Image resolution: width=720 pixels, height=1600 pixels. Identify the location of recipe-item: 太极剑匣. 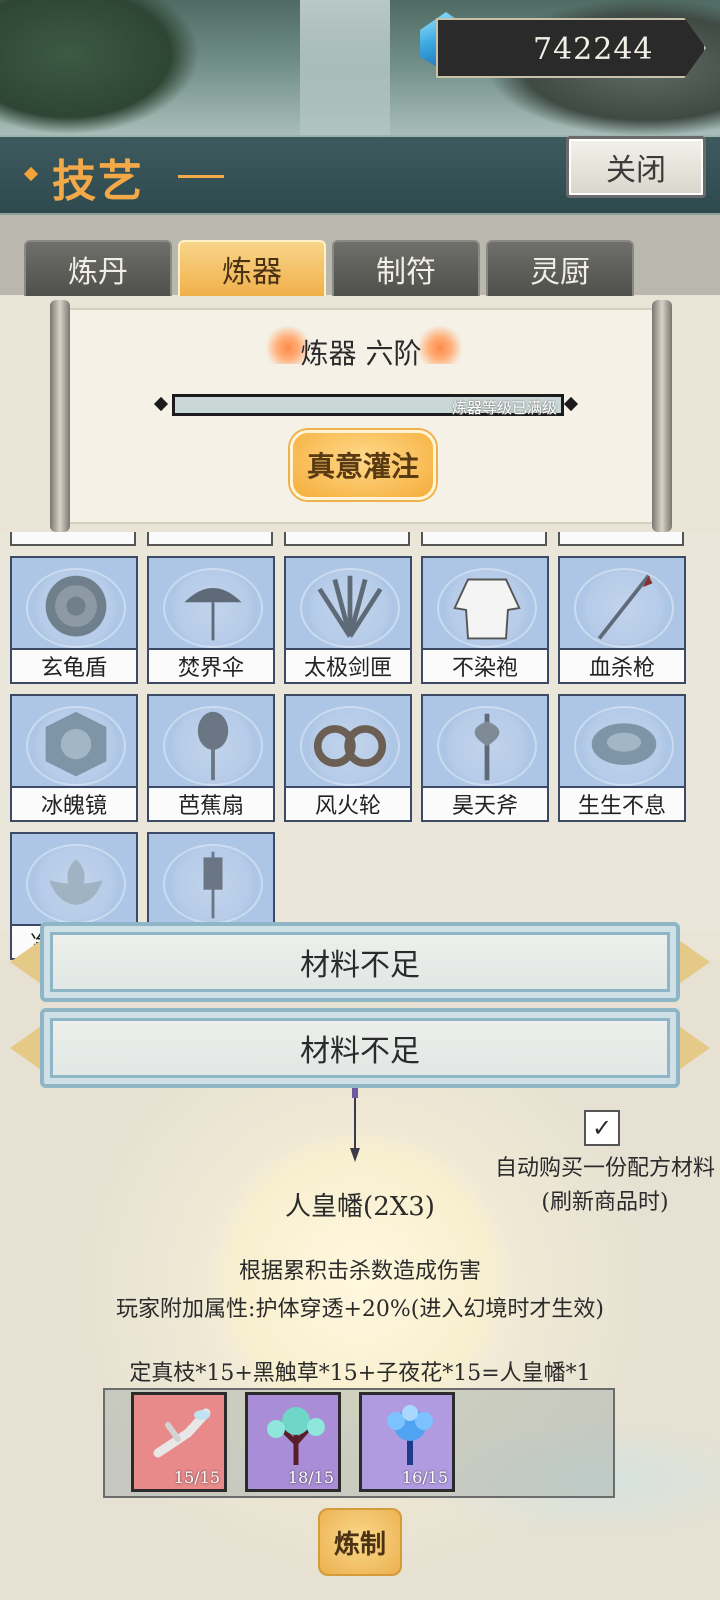
(348, 620).